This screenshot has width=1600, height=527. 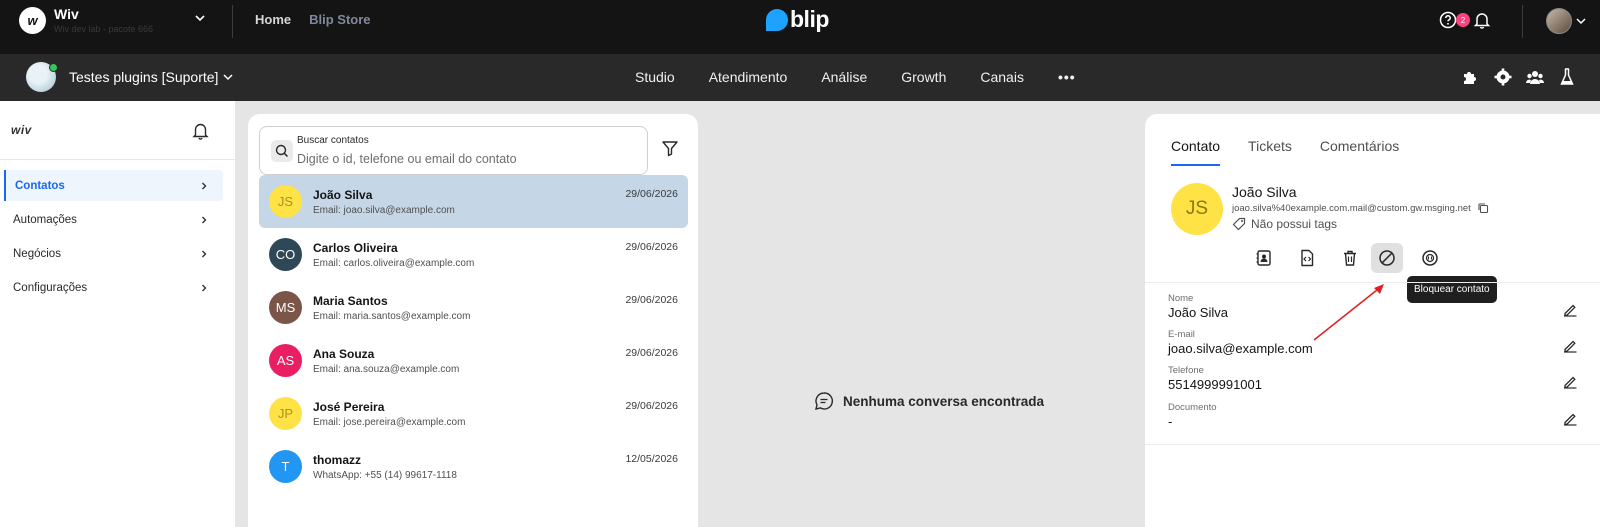 I want to click on contact-name: João Silva, so click(x=1264, y=192).